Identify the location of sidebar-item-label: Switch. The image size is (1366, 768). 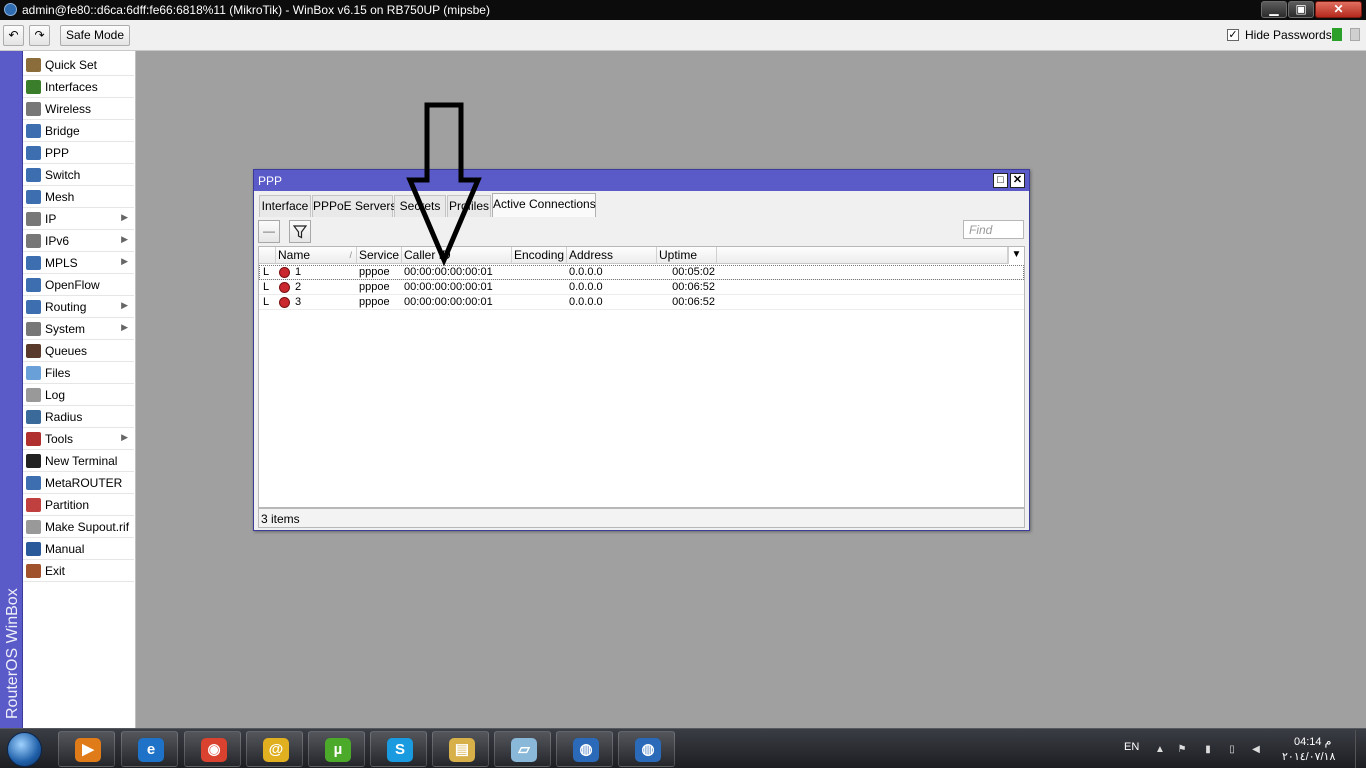
(63, 175).